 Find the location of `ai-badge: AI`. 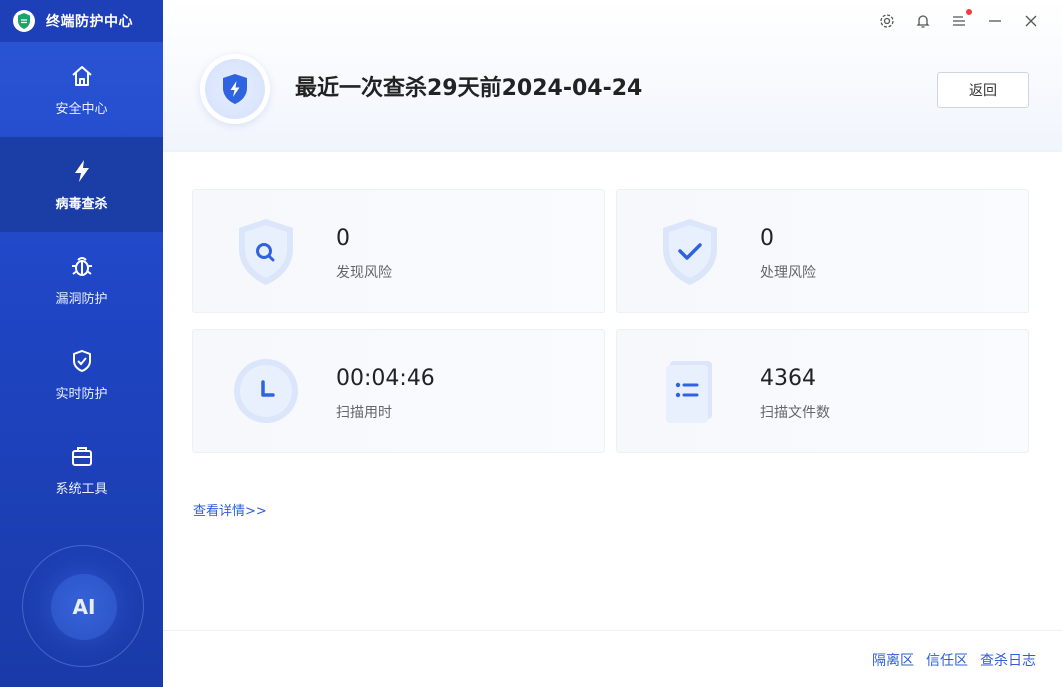

ai-badge: AI is located at coordinates (83, 606).